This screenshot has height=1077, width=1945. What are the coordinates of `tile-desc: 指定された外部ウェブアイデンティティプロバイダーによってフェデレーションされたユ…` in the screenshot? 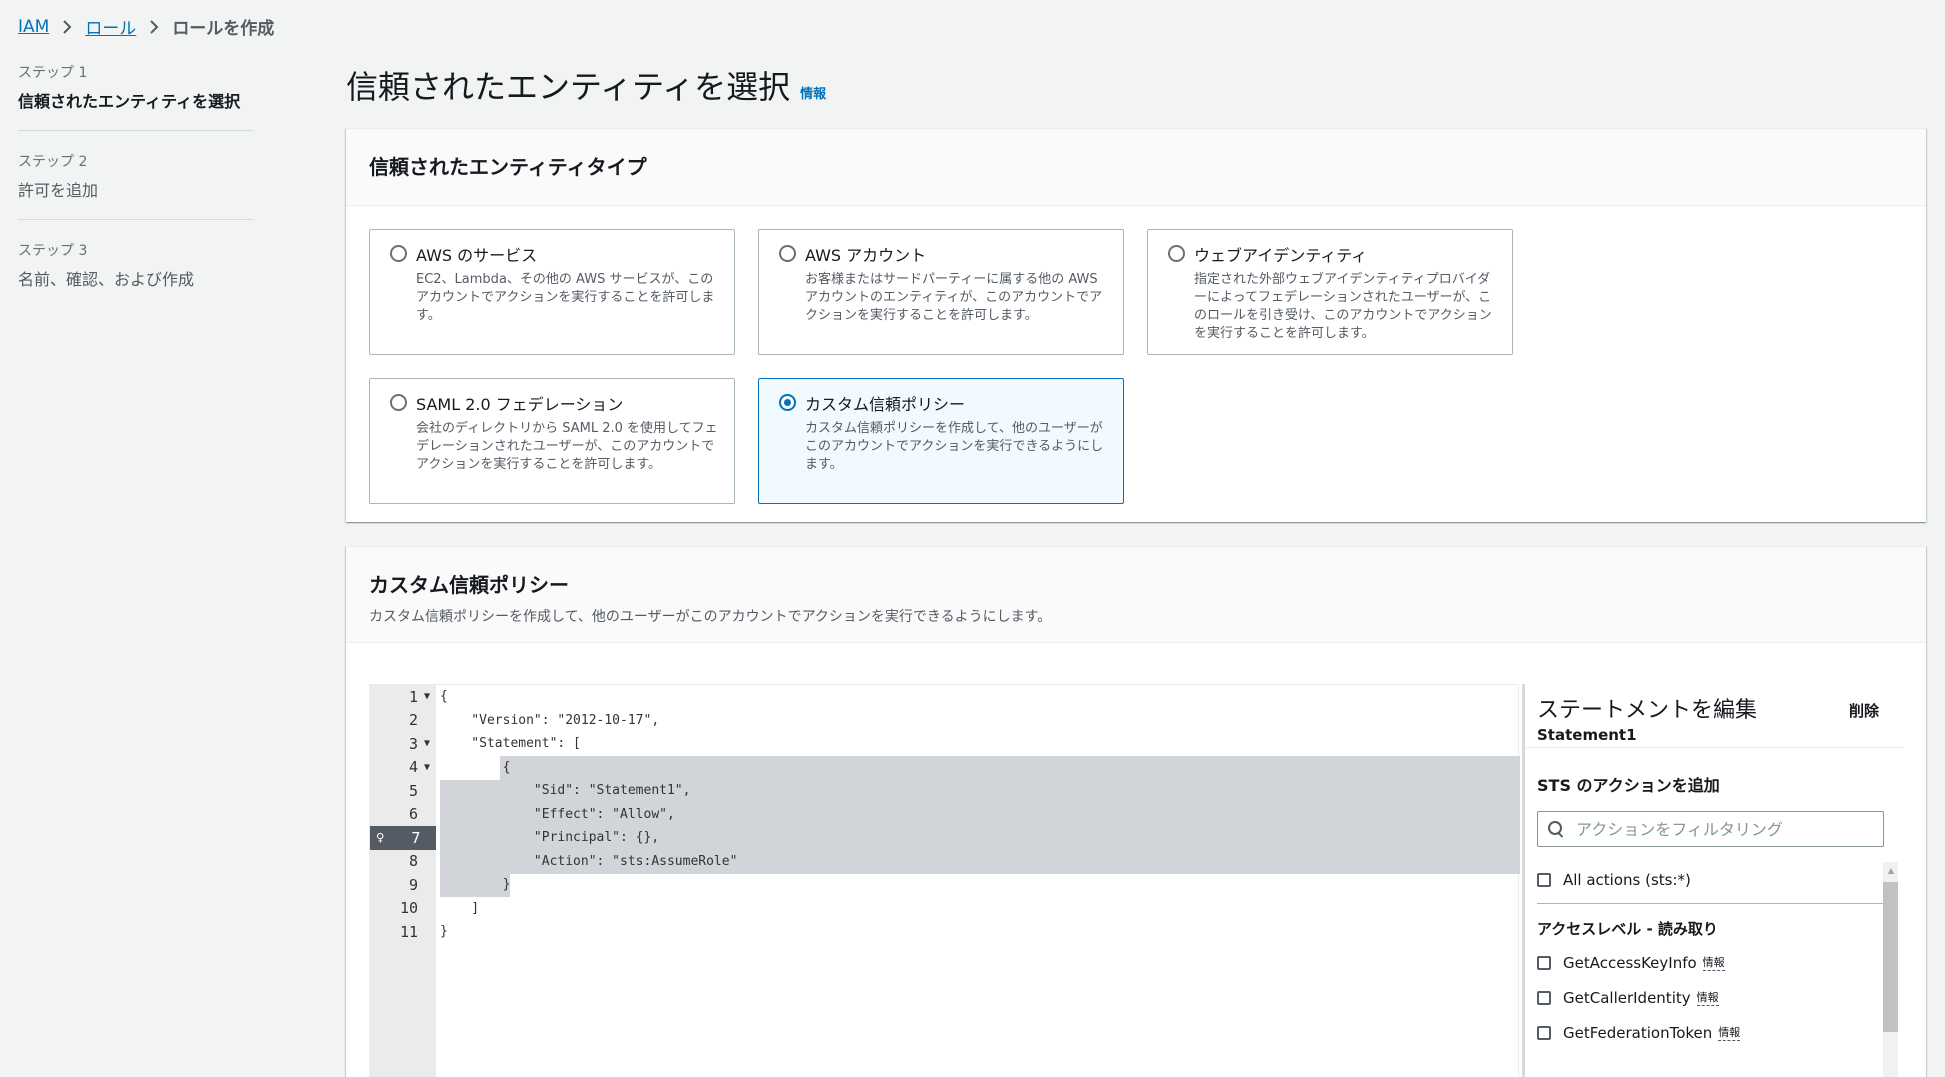 It's located at (1343, 306).